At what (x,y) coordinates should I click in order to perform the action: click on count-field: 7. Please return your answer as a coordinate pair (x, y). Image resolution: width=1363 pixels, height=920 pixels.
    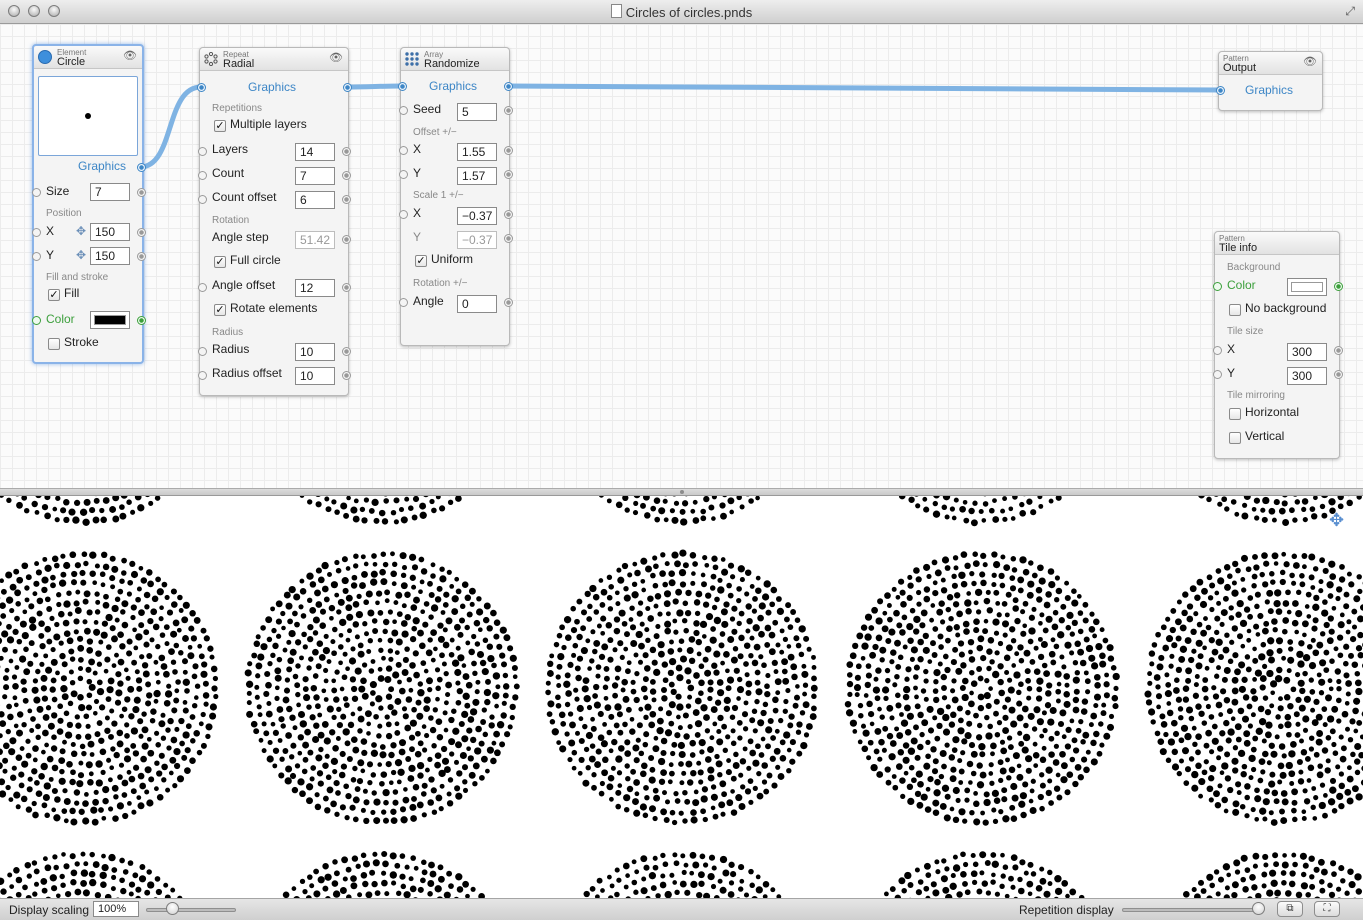
    Looking at the image, I should click on (315, 176).